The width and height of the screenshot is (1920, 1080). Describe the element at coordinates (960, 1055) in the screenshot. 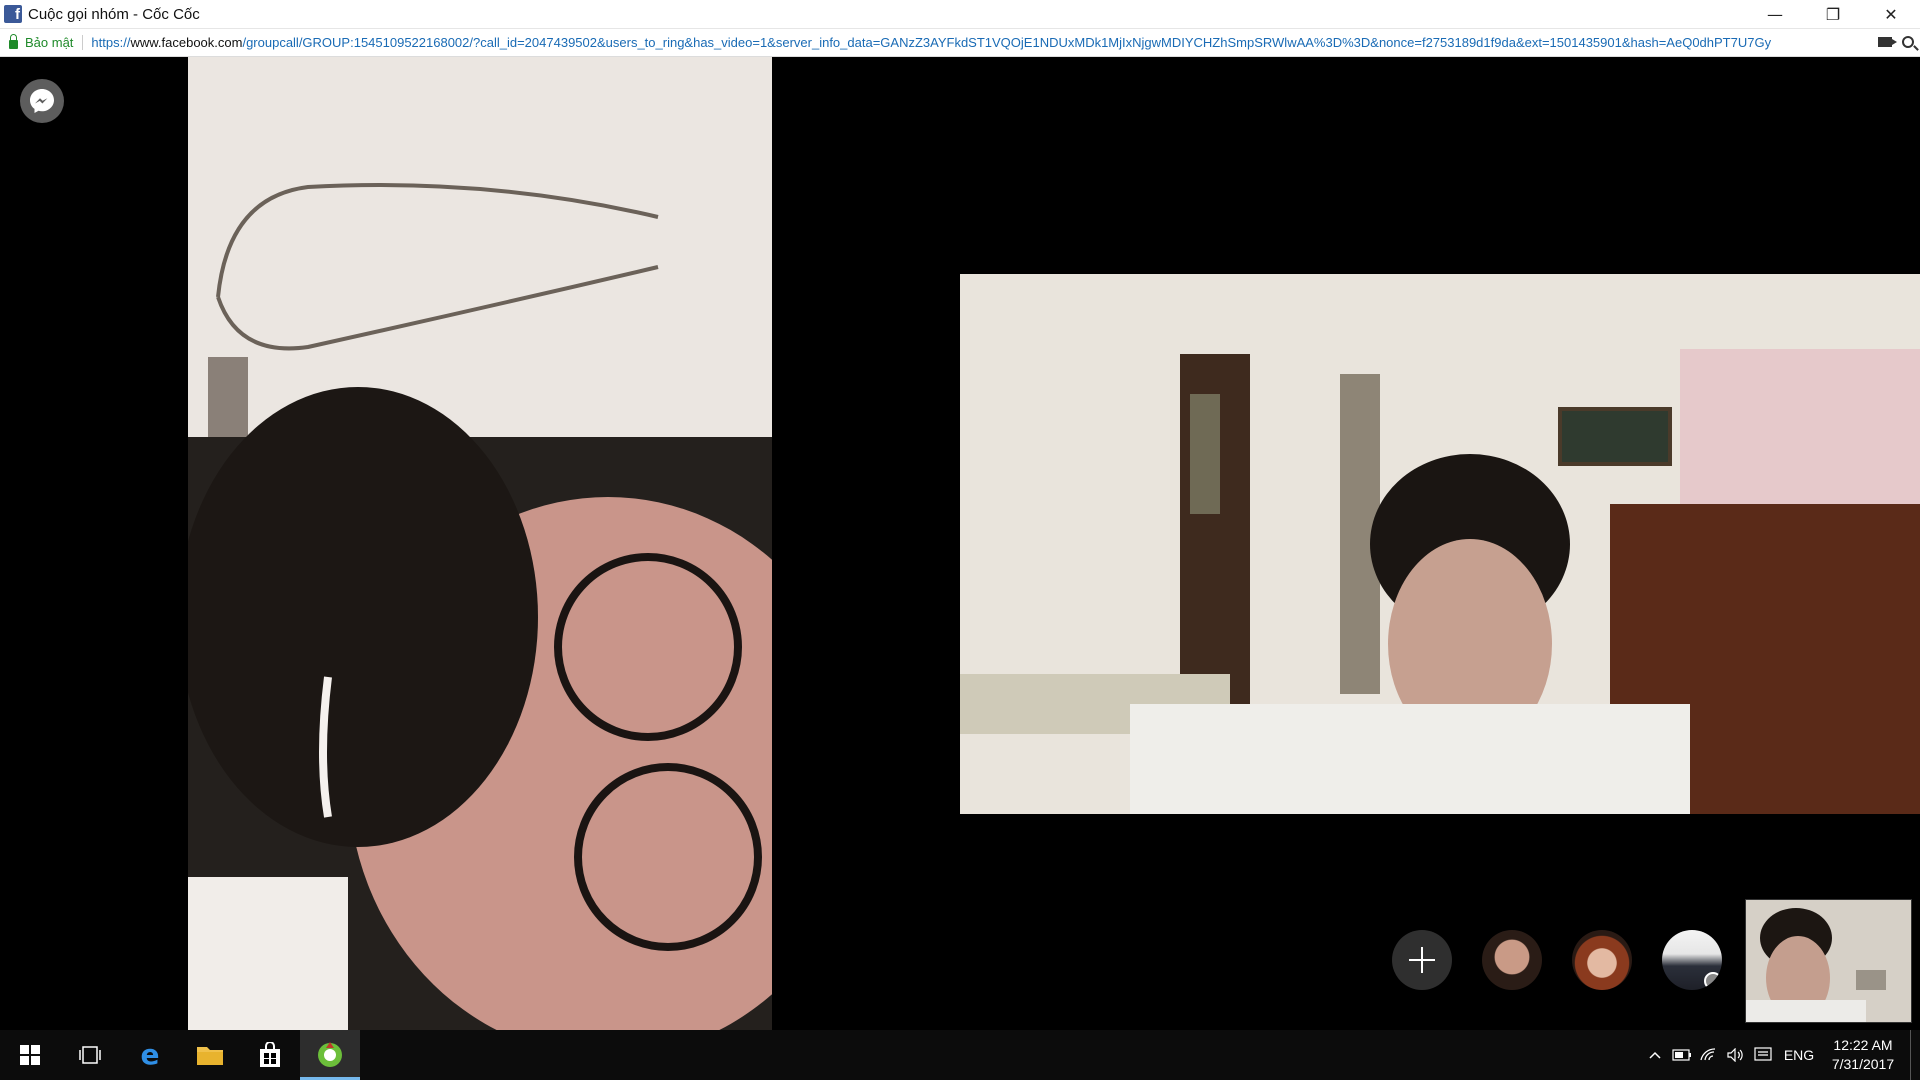

I see `windows-taskbar: e ENG 12:22 AM 7/31/2017` at that location.